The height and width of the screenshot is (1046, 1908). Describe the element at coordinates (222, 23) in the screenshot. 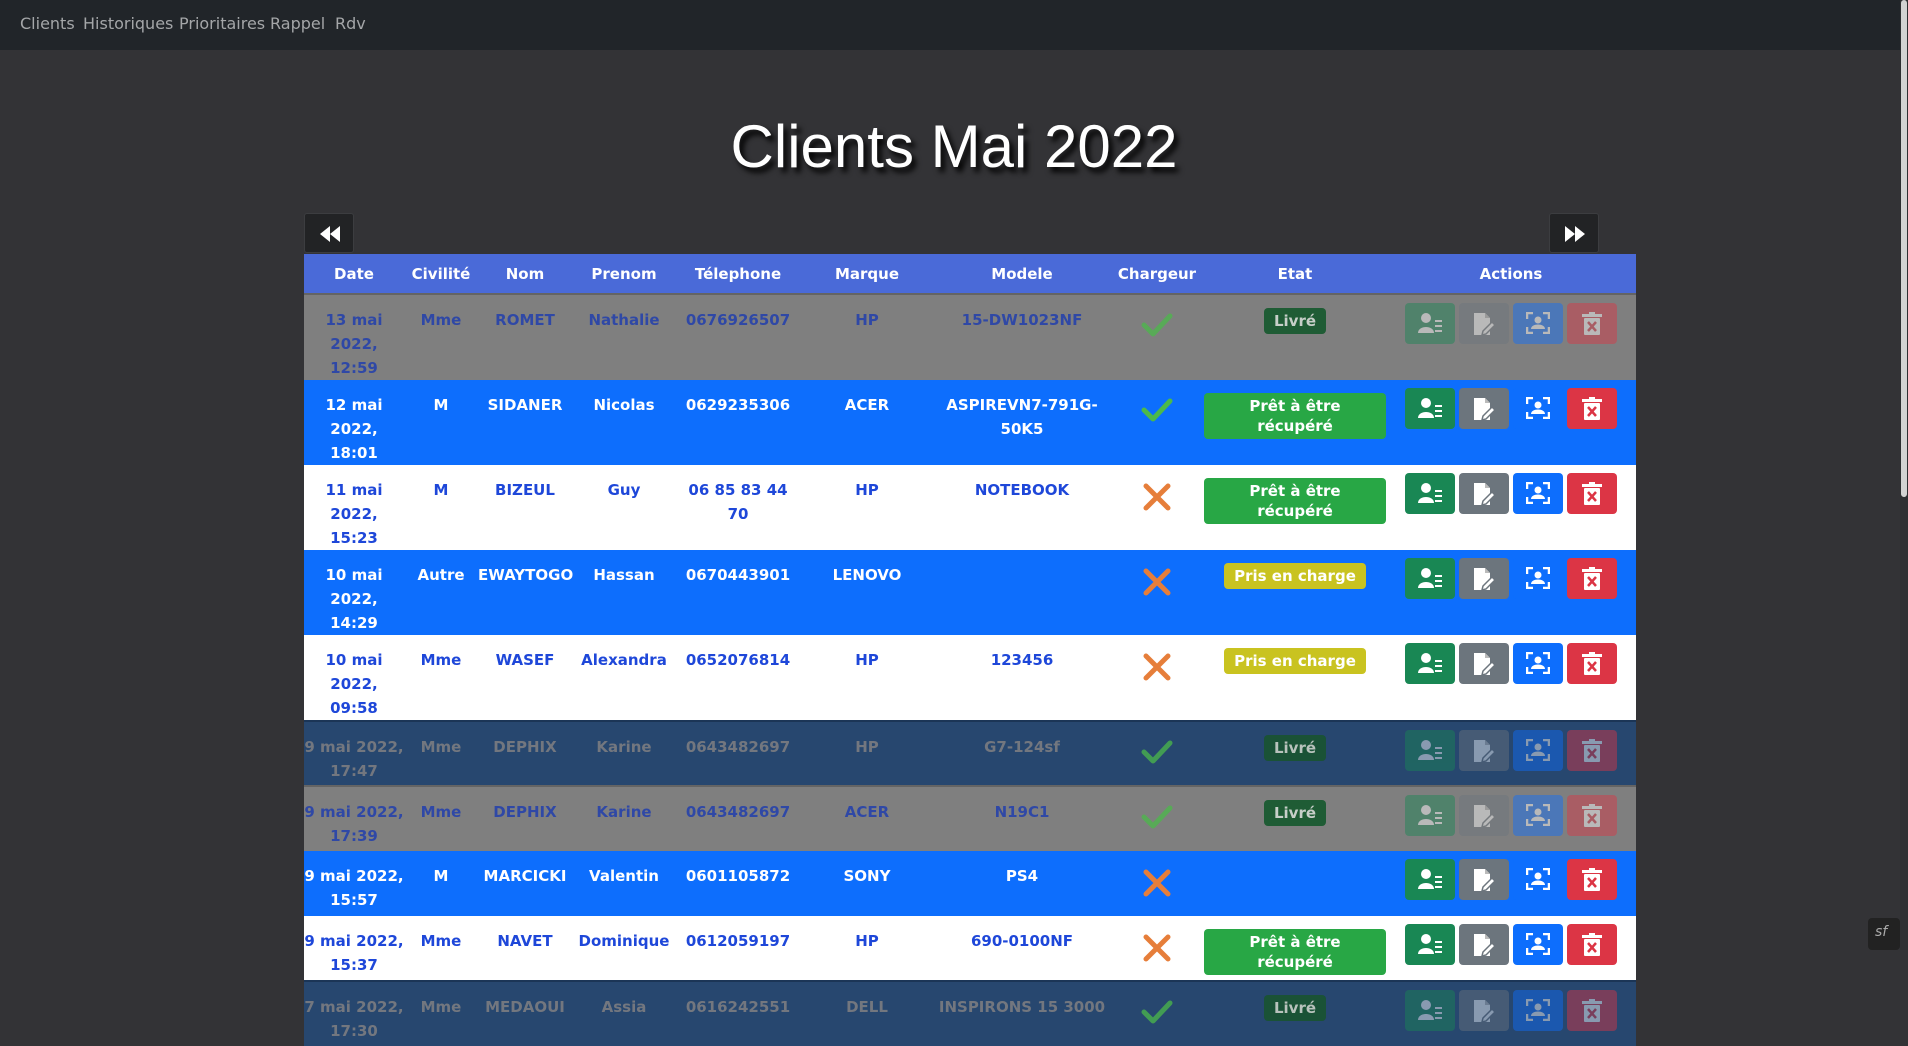

I see `nav-link-prioritaires: Prioritaires` at that location.